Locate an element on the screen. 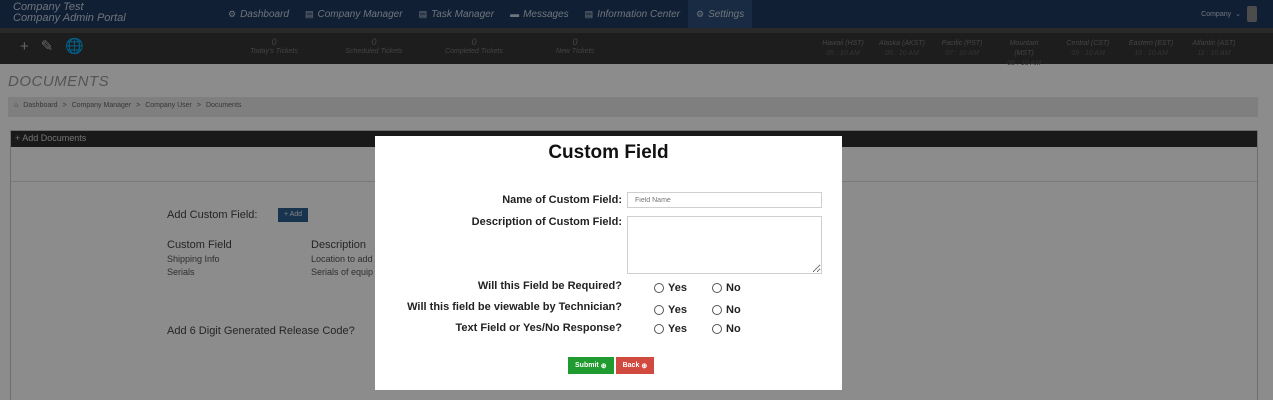  required-no-radio: No is located at coordinates (726, 288).